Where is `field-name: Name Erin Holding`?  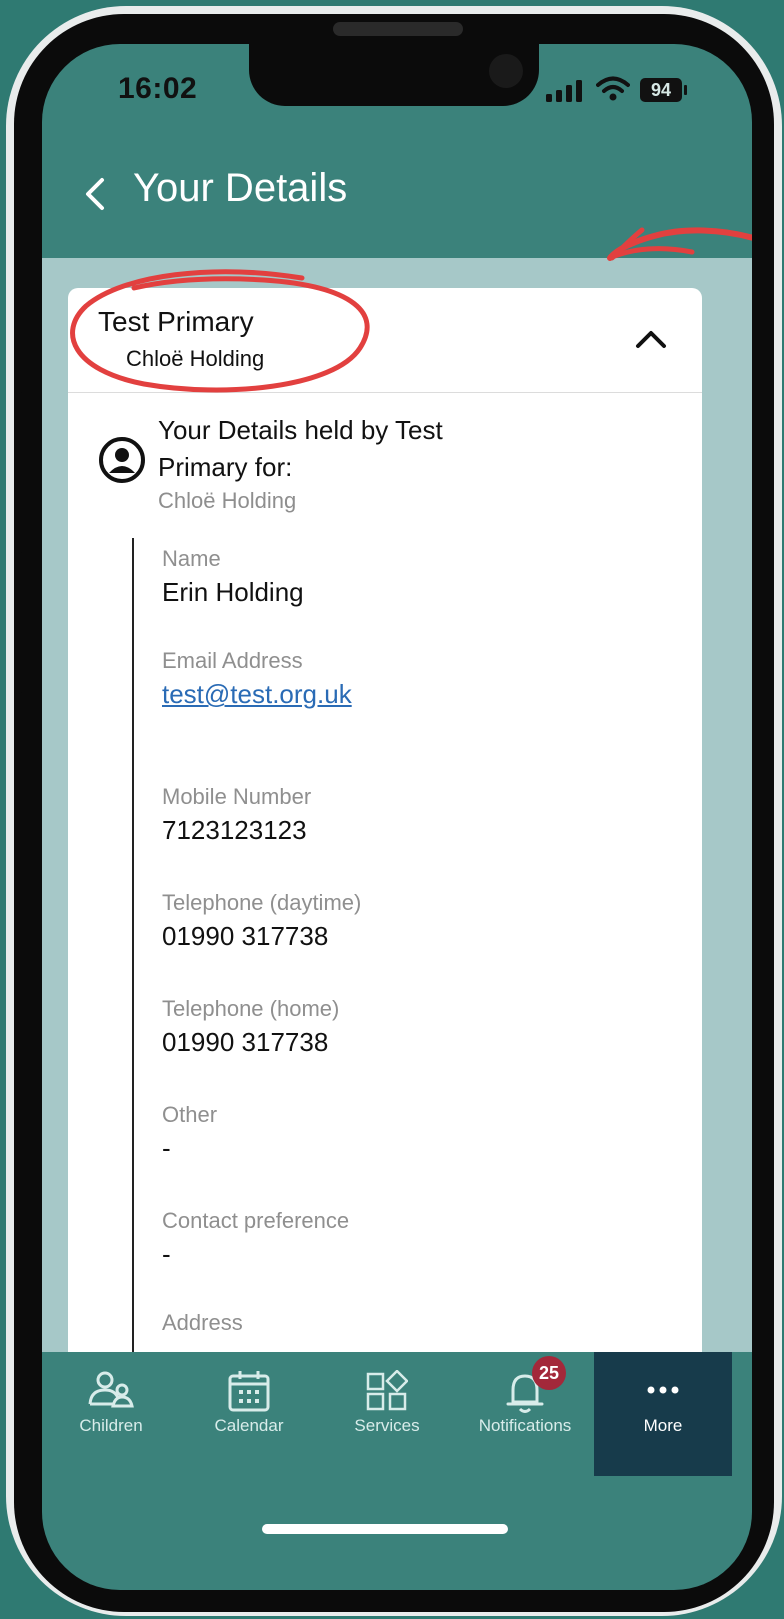 field-name: Name Erin Holding is located at coordinates (233, 577).